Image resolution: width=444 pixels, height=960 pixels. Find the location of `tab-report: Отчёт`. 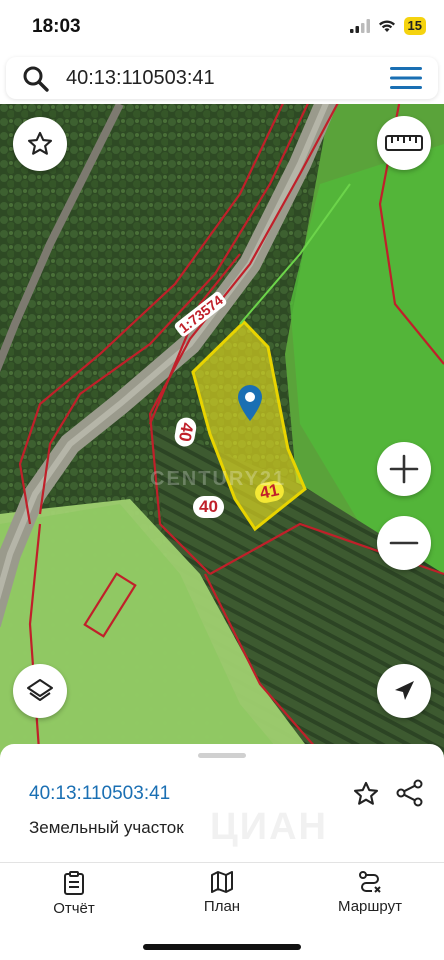

tab-report: Отчёт is located at coordinates (74, 894).